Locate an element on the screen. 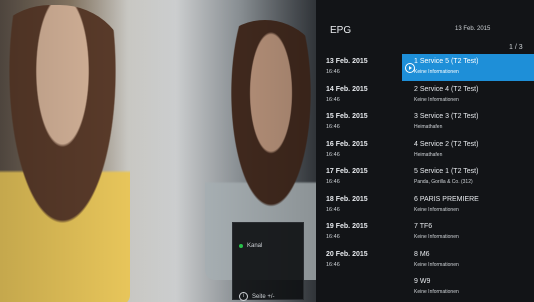 Image resolution: width=534 pixels, height=302 pixels. legend-kanal-label: Kanal is located at coordinates (255, 245).